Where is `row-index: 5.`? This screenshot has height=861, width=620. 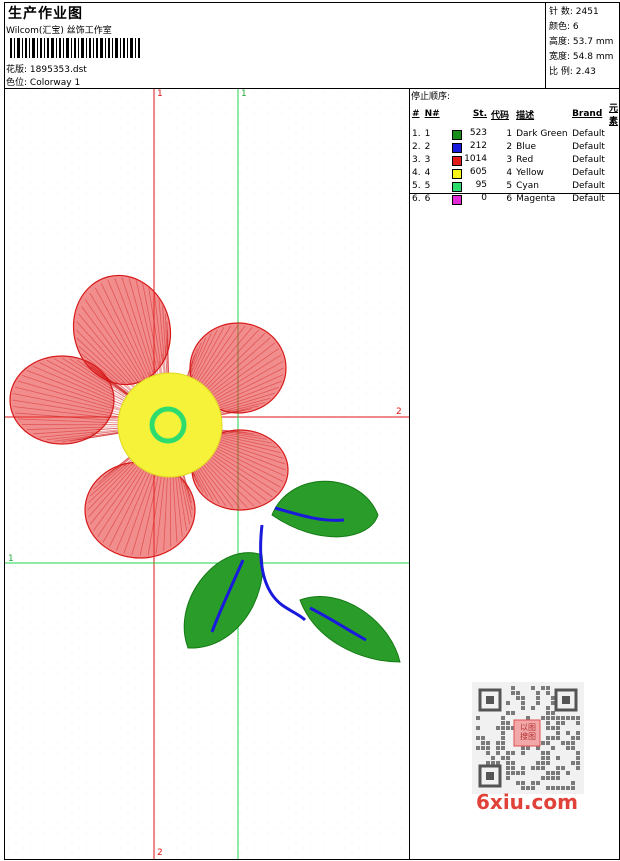
row-index: 5. is located at coordinates (416, 185).